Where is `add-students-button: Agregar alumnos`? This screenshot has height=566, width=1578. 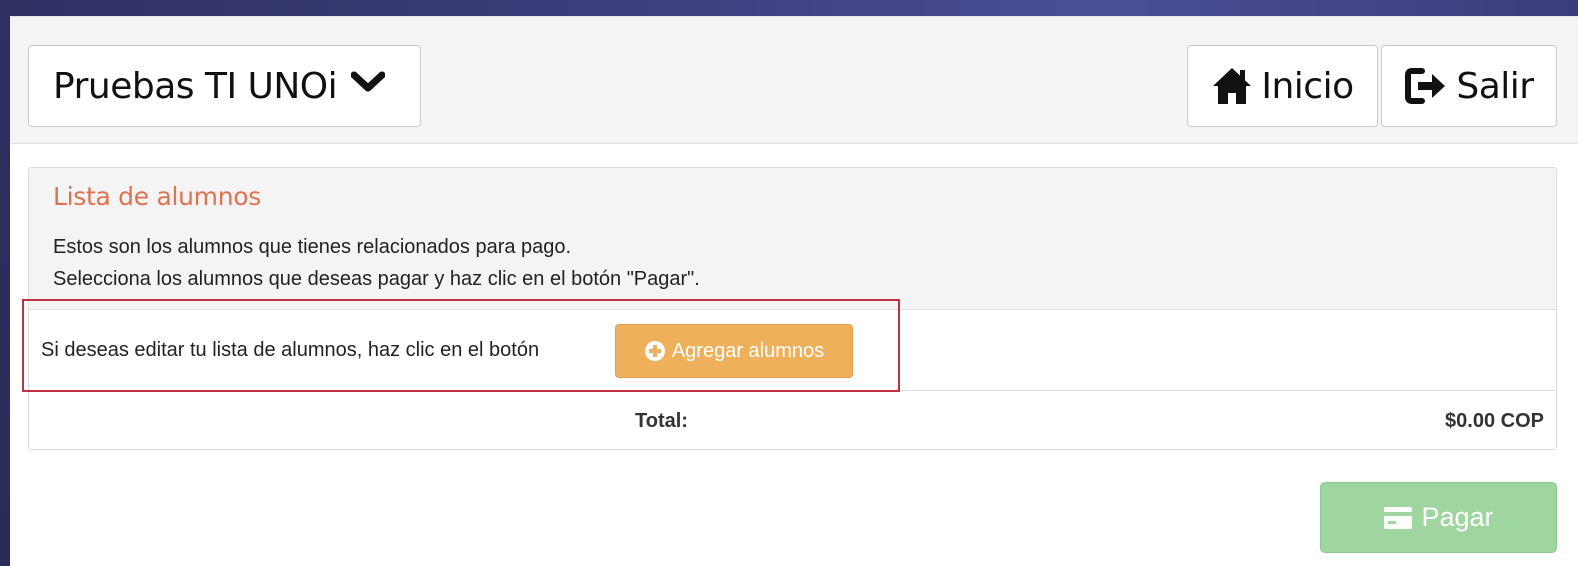 add-students-button: Agregar alumnos is located at coordinates (734, 351).